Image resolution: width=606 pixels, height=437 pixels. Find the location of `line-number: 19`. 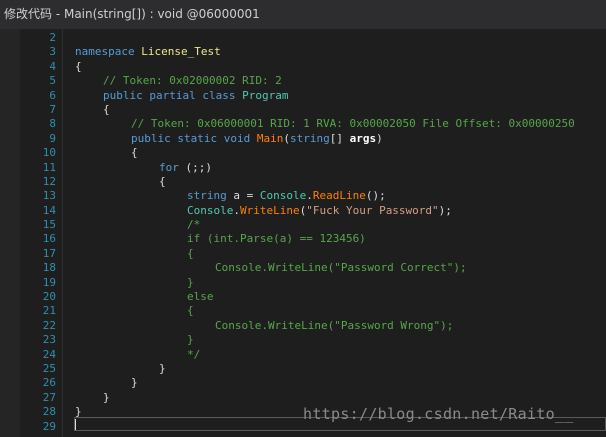

line-number: 19 is located at coordinates (49, 282).